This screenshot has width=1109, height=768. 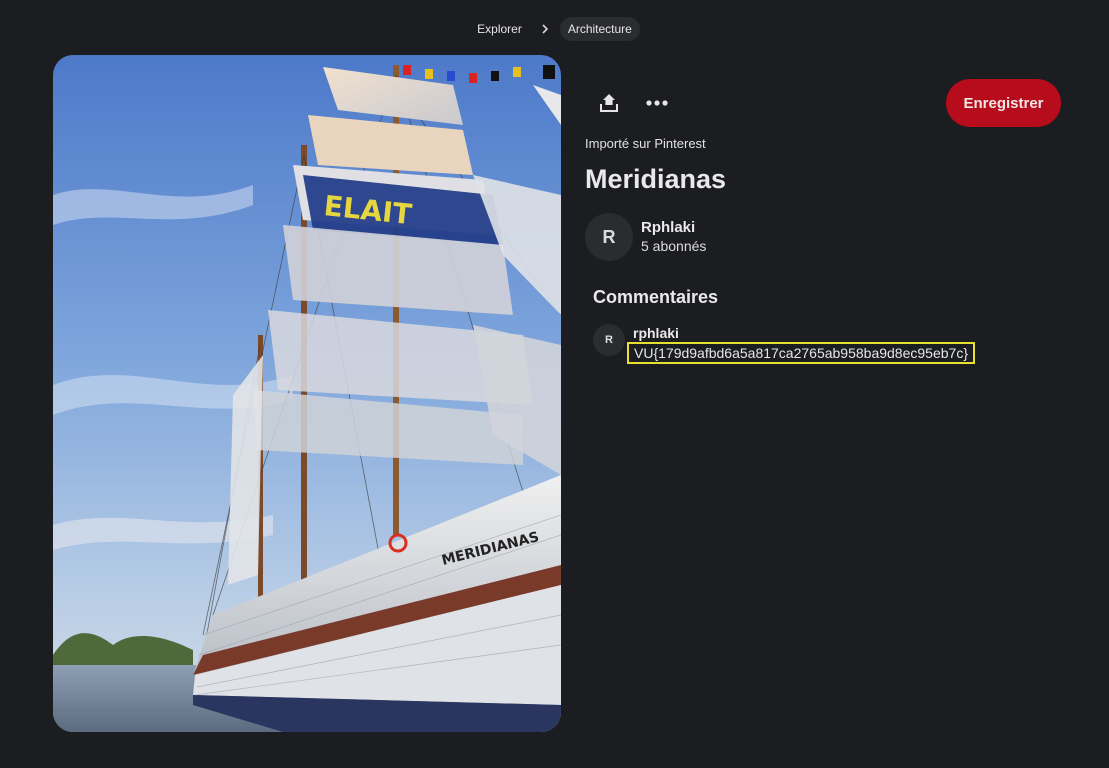 I want to click on author-followers: 5 abonnés, so click(x=674, y=246).